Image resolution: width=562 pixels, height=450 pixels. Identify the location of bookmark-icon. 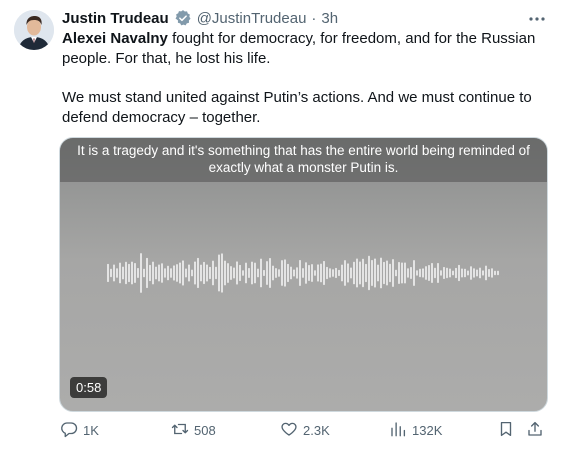
(506, 430).